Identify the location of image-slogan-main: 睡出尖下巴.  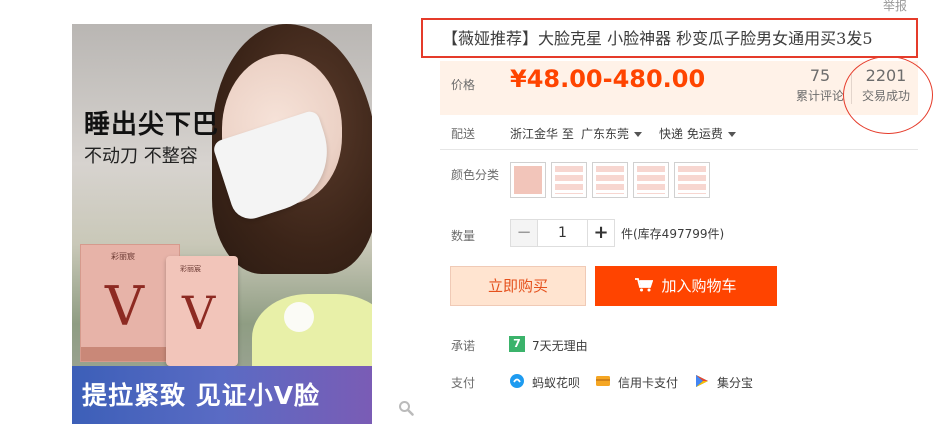
(152, 125).